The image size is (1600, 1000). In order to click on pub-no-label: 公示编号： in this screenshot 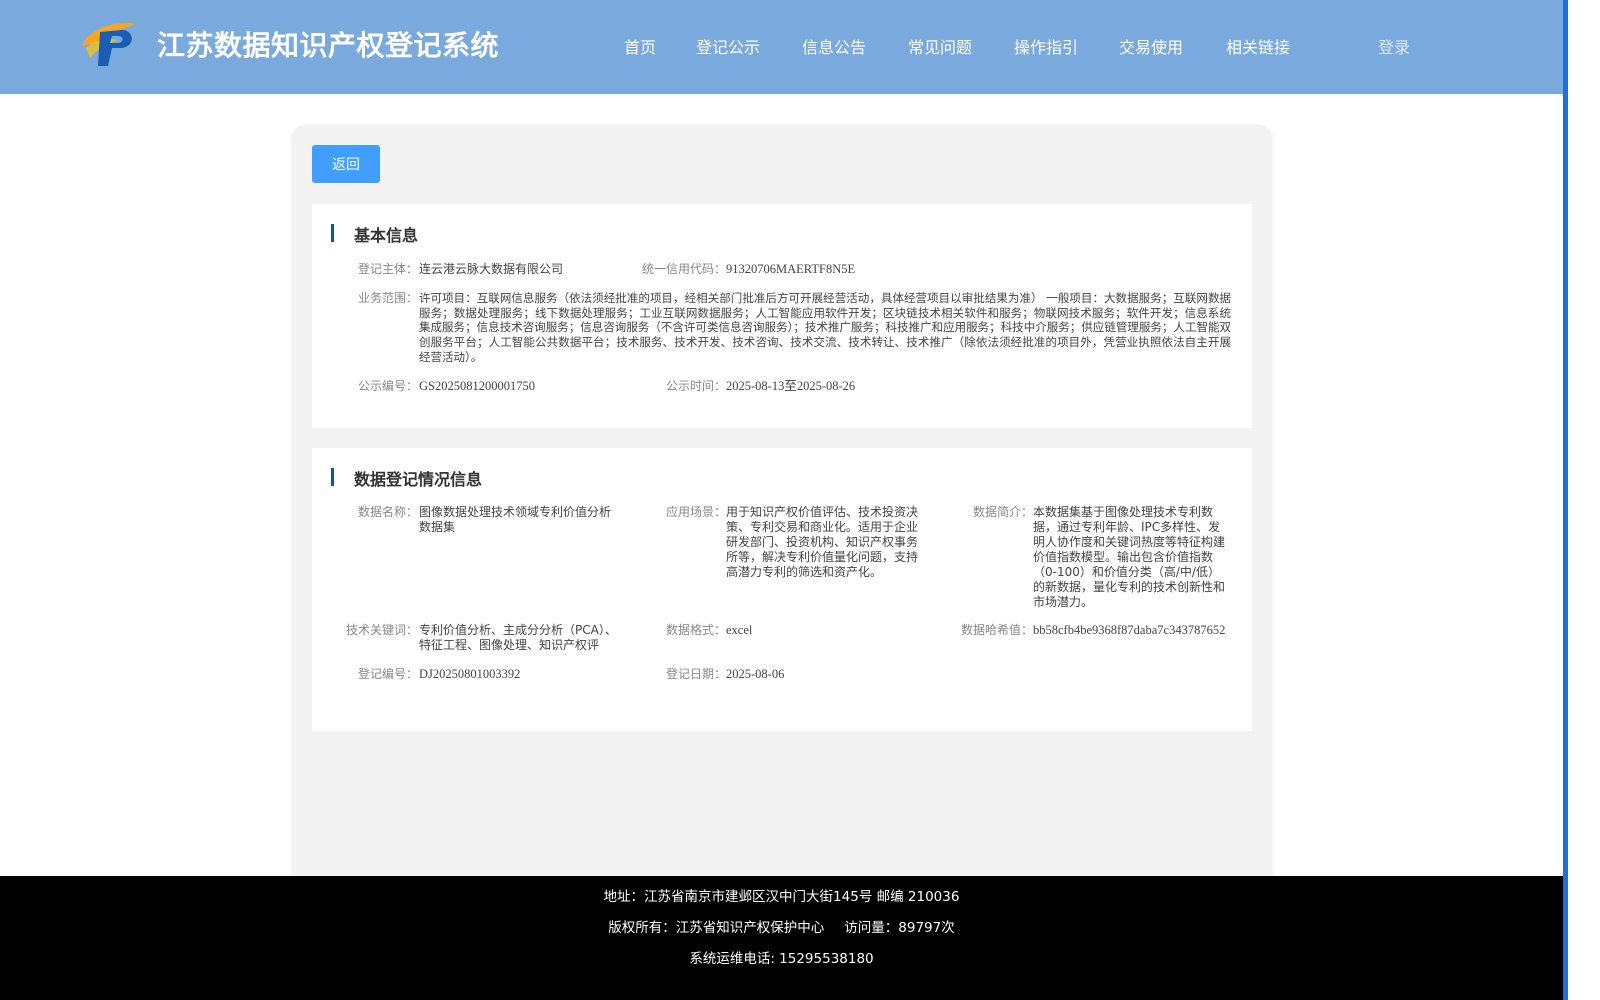, I will do `click(387, 386)`.